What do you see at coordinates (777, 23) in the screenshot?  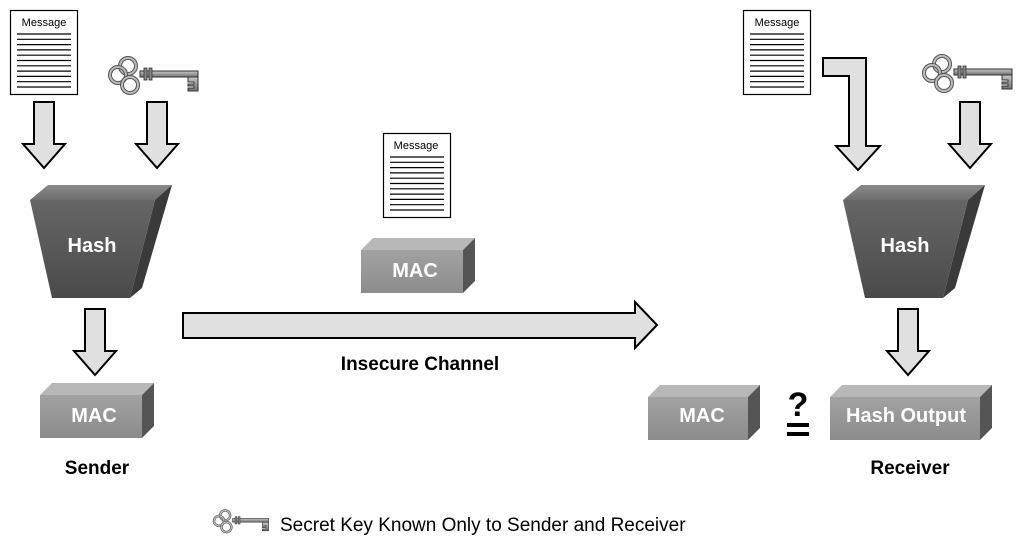 I see `receiver-message-label: Message` at bounding box center [777, 23].